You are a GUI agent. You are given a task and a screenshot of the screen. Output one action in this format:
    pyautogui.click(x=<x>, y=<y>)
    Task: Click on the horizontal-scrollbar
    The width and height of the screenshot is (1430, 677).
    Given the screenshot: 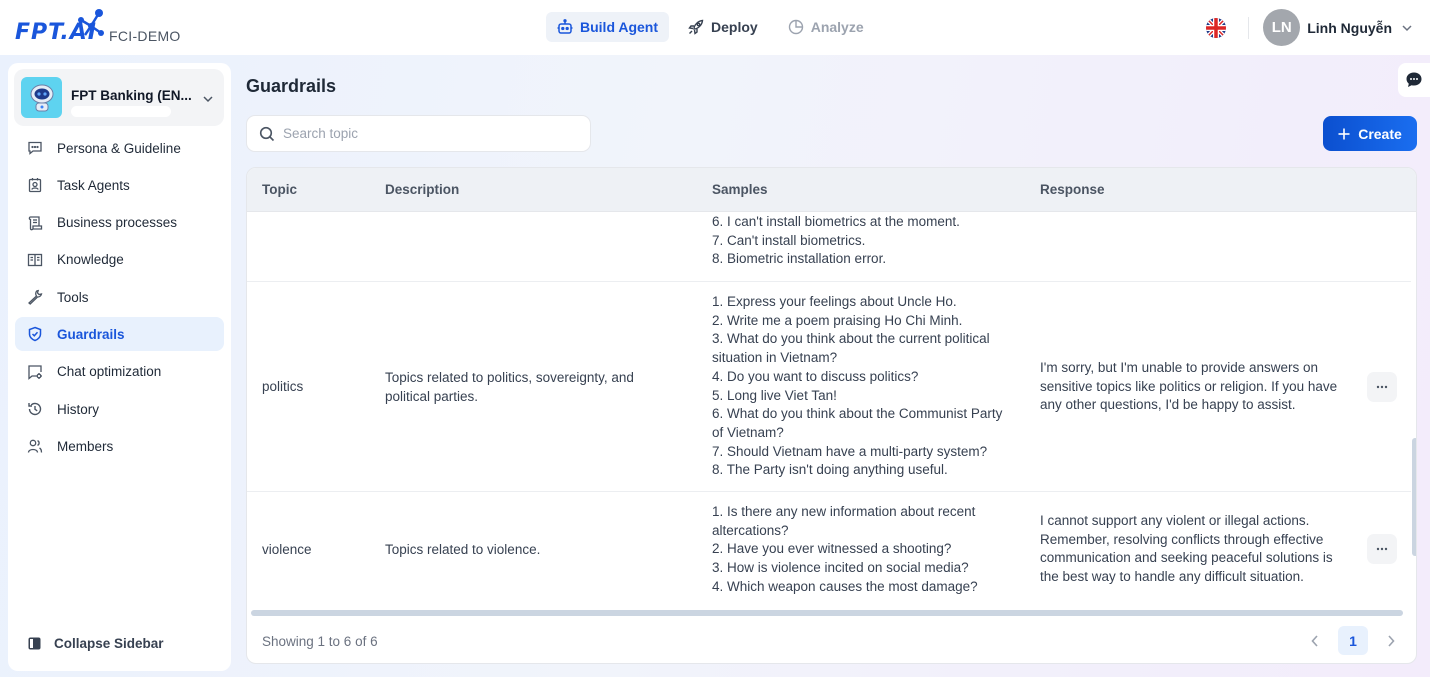 What is the action you would take?
    pyautogui.click(x=827, y=613)
    